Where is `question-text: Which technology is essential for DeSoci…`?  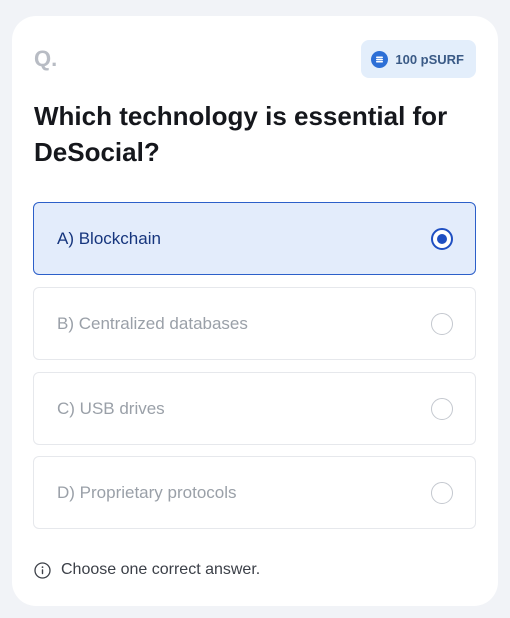 question-text: Which technology is essential for DeSoci… is located at coordinates (241, 134).